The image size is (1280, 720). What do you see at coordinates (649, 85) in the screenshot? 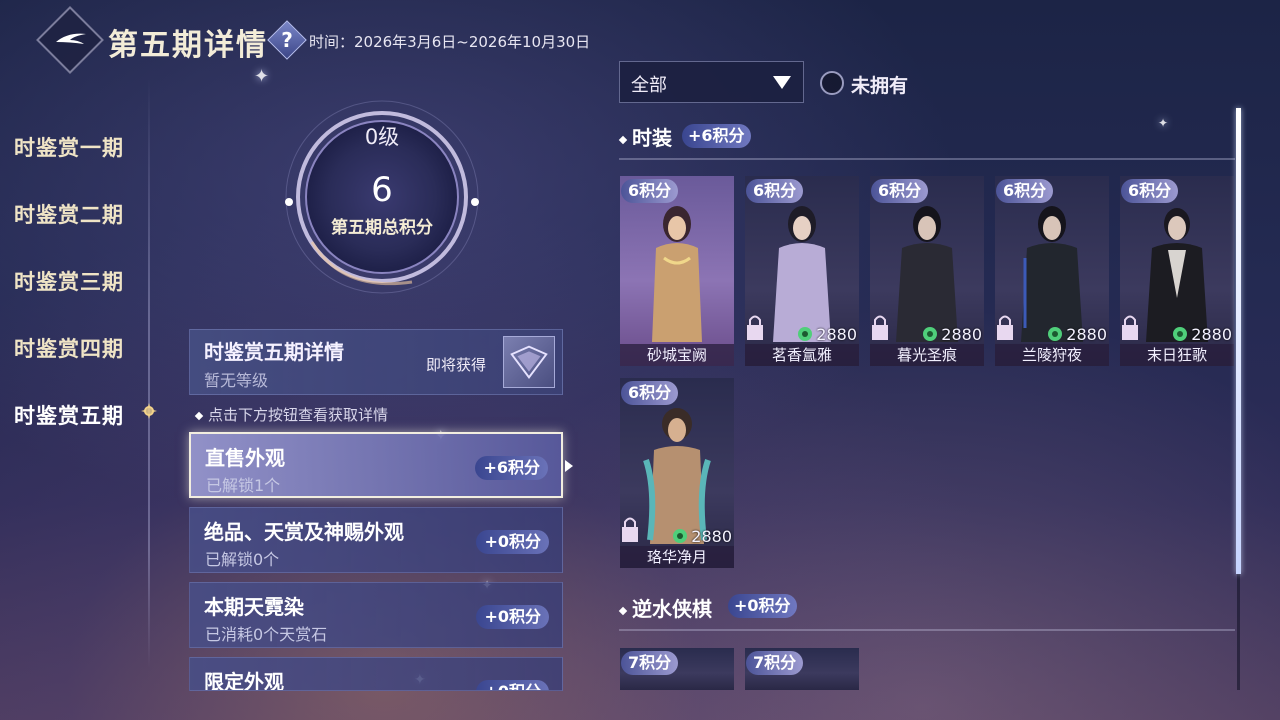
I see `filter-selected-label: 全部` at bounding box center [649, 85].